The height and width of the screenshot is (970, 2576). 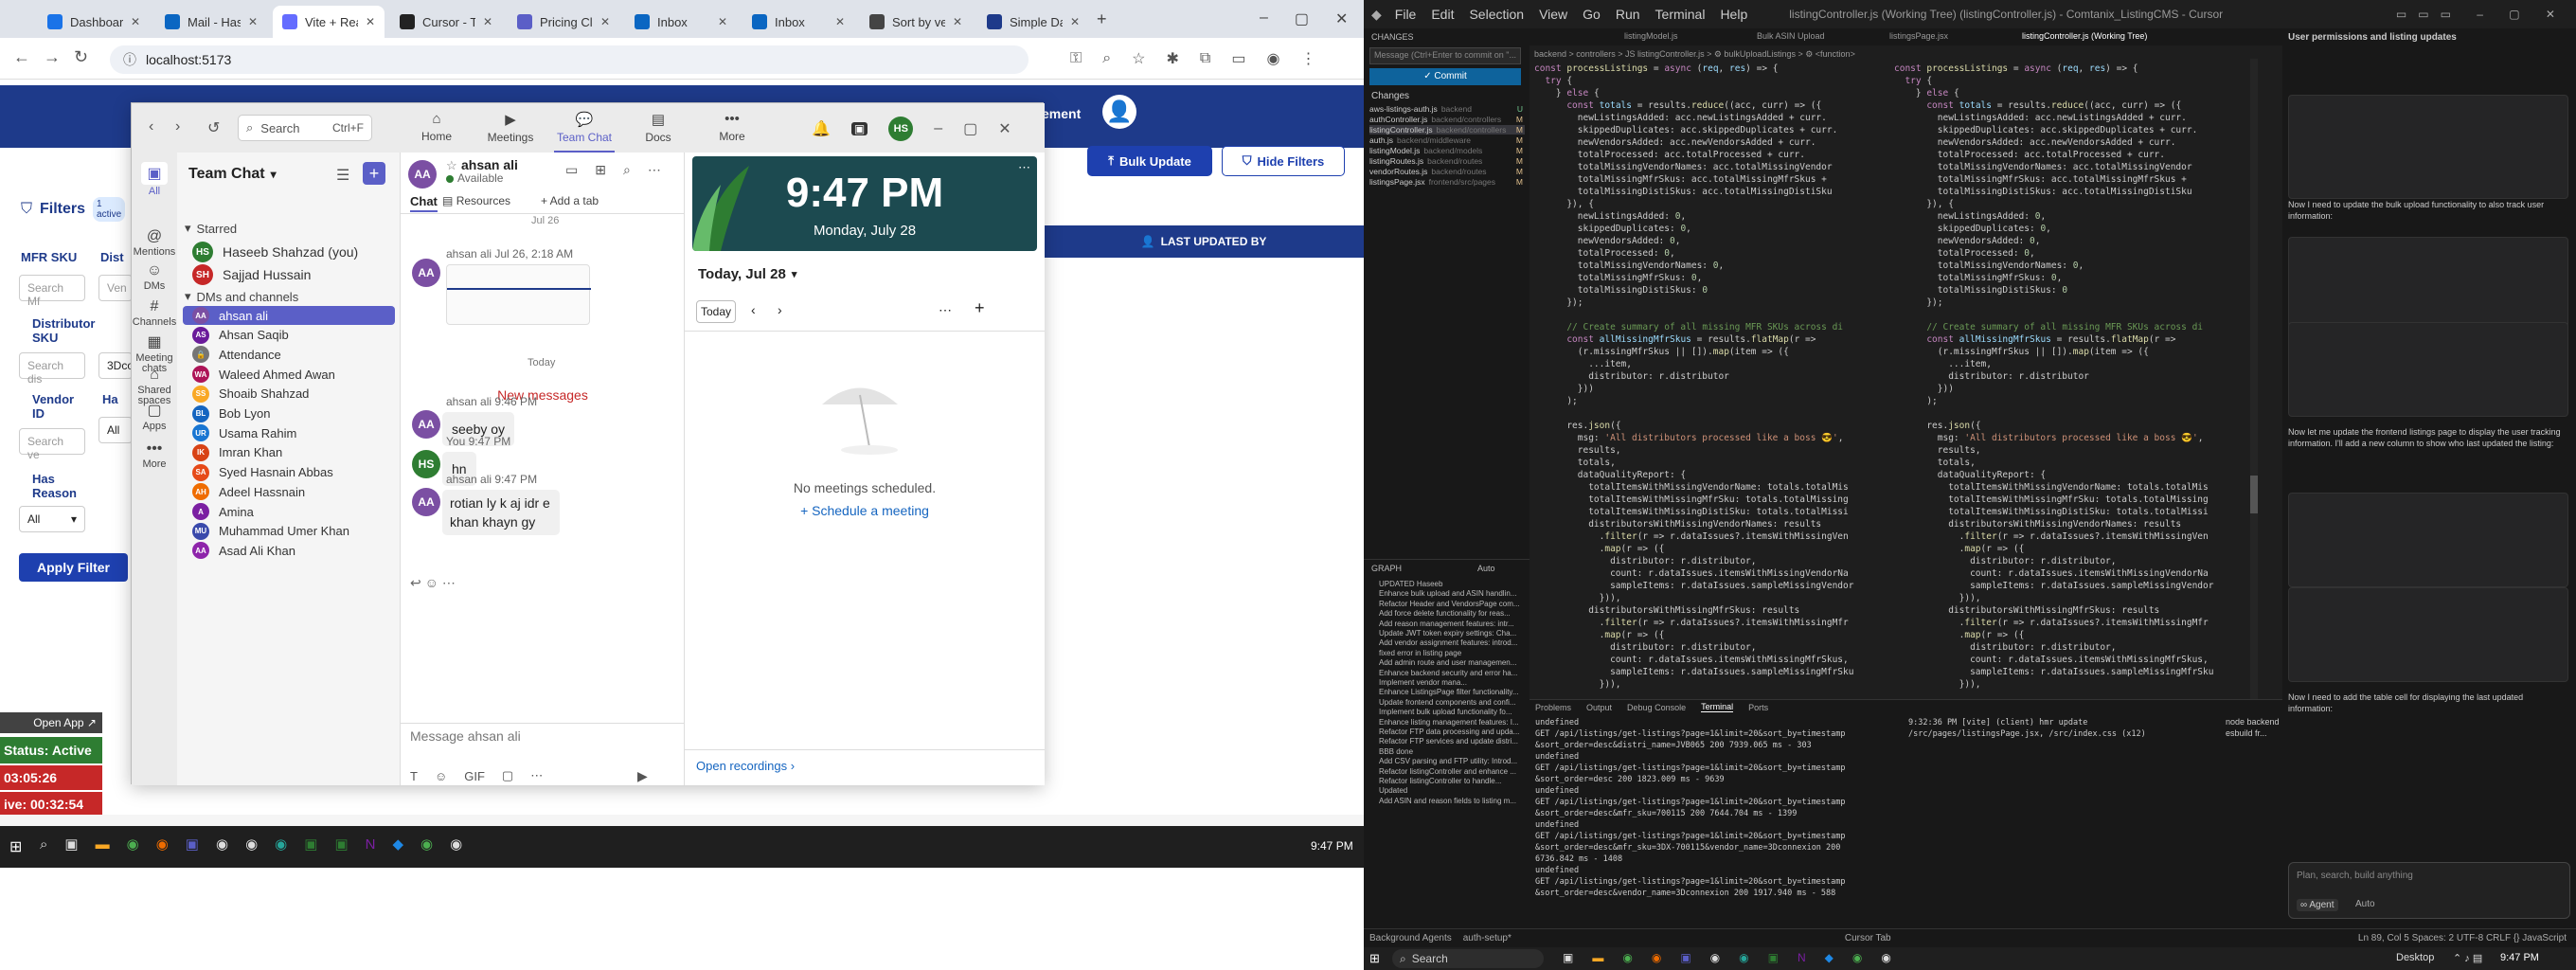 I want to click on whiteboard-icon: ▣, so click(x=859, y=128).